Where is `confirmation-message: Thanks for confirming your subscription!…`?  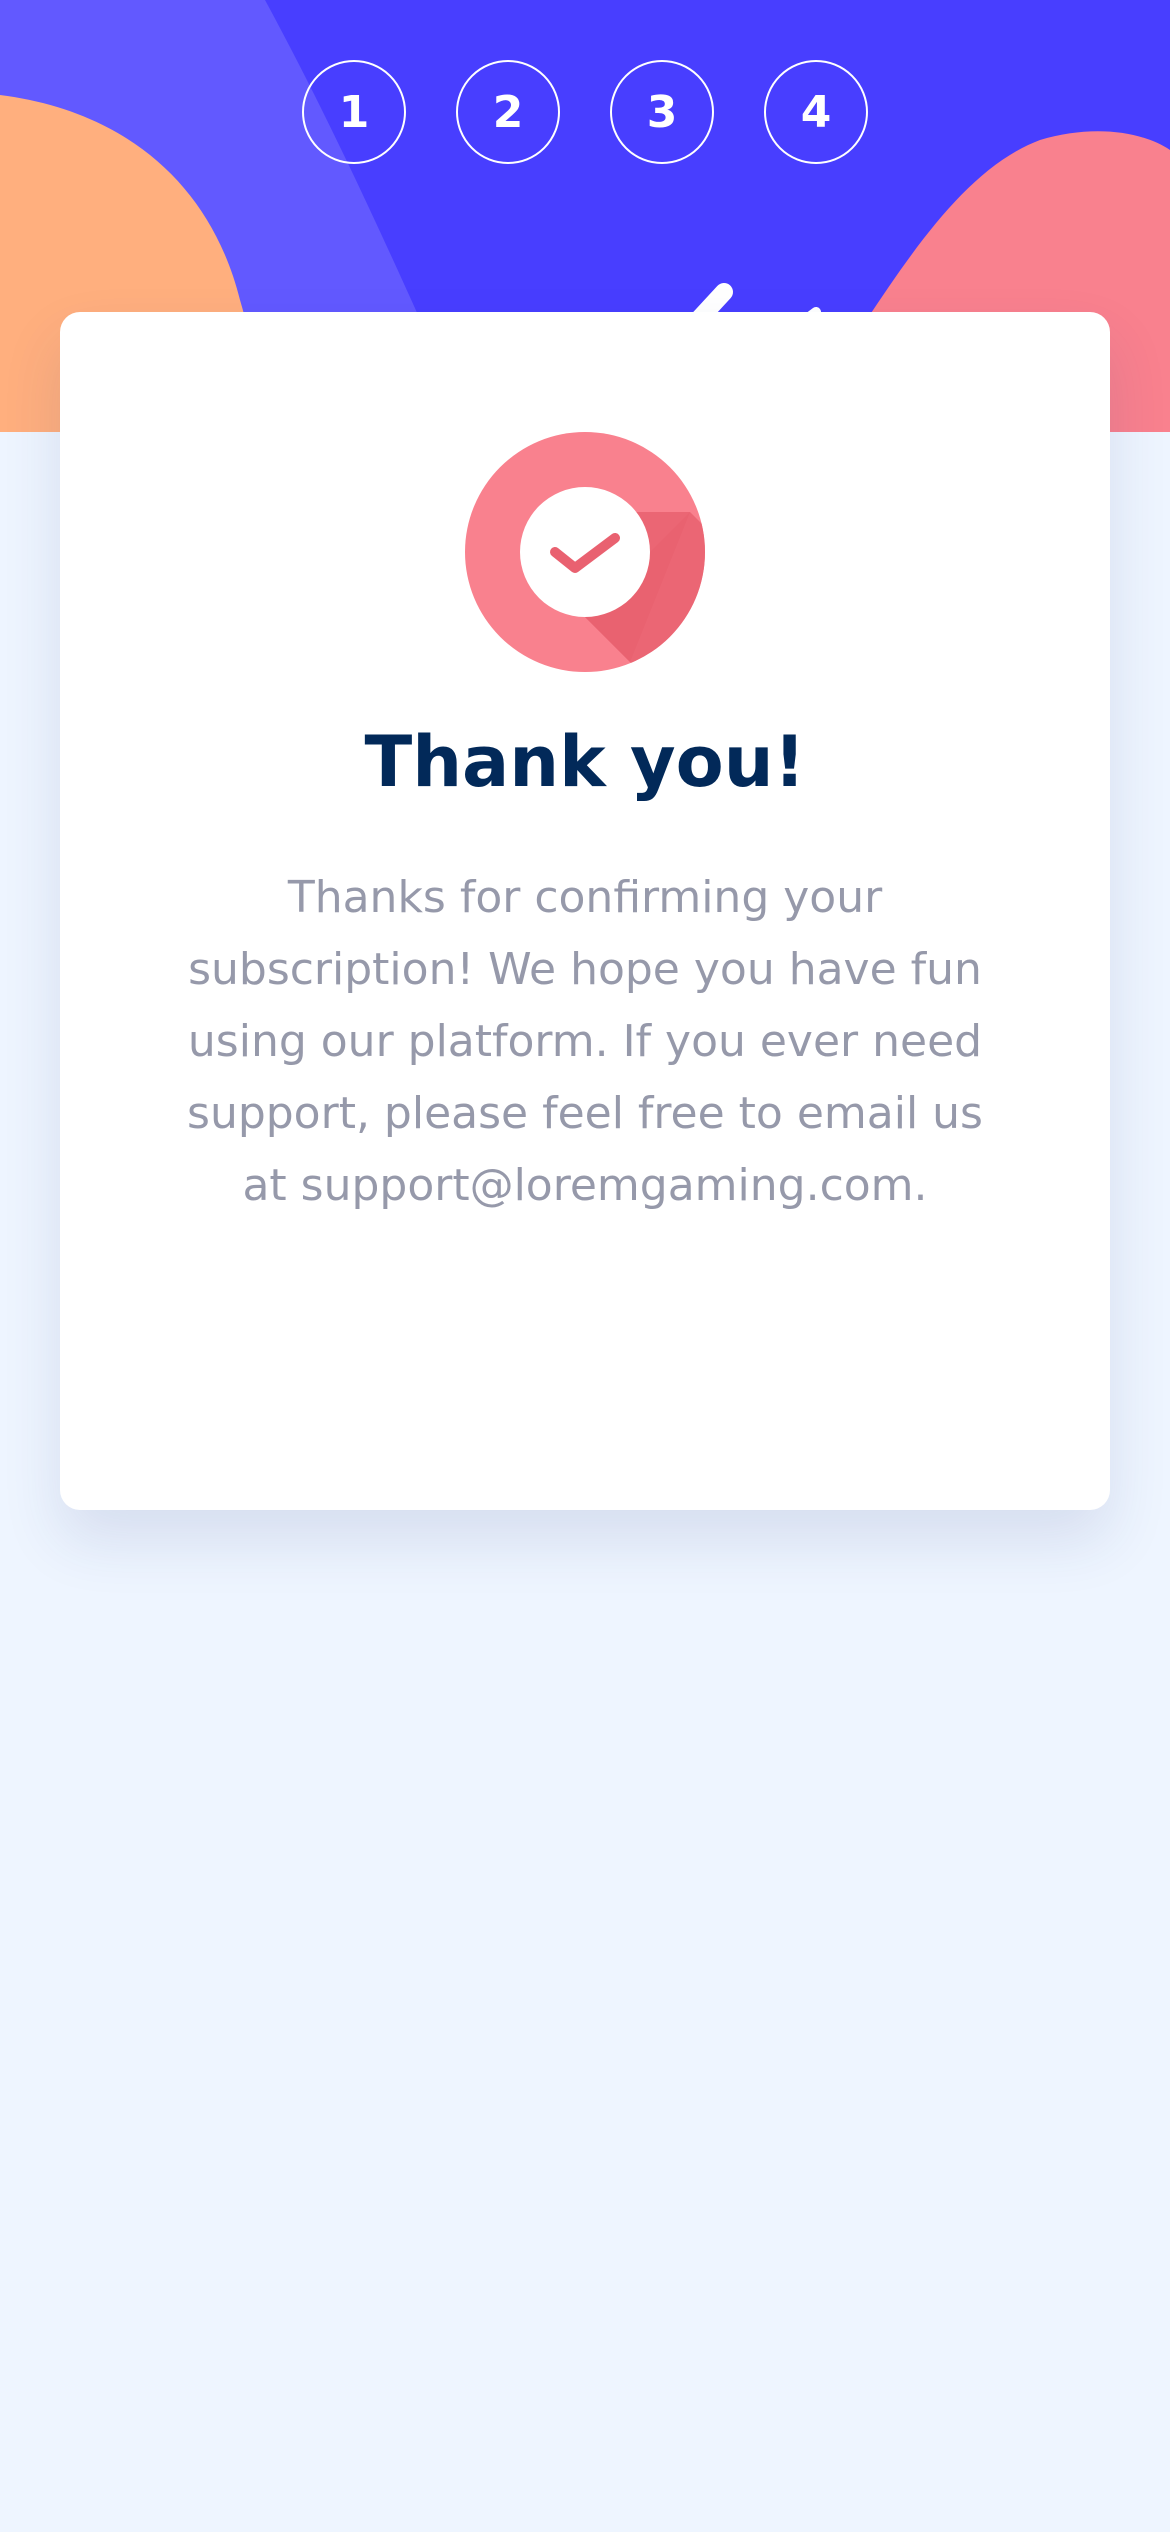
confirmation-message: Thanks for confirming your subscription!… is located at coordinates (585, 1041).